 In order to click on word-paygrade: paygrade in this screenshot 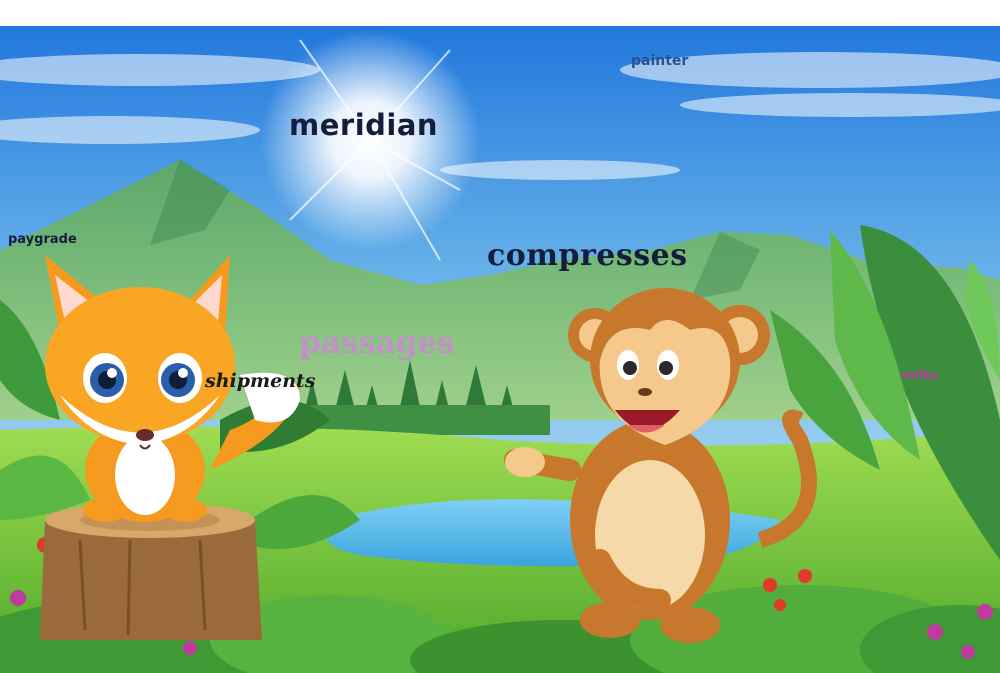, I will do `click(42, 239)`.